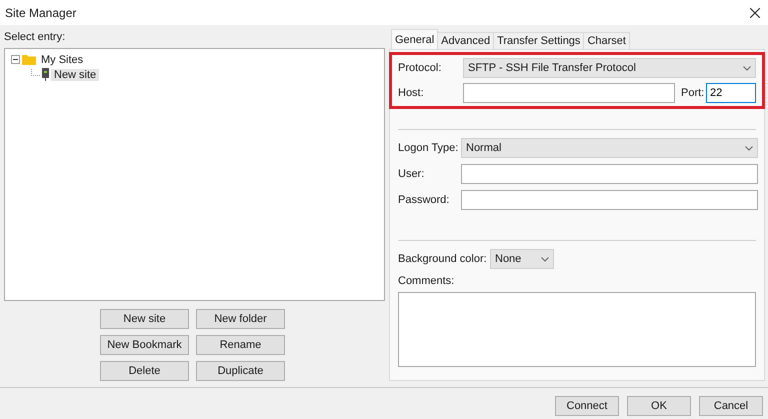 The height and width of the screenshot is (419, 768). I want to click on host-field, so click(569, 93).